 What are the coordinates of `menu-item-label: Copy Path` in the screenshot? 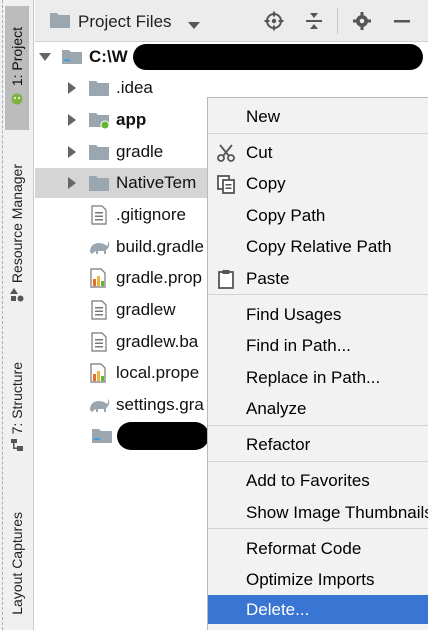 It's located at (286, 215).